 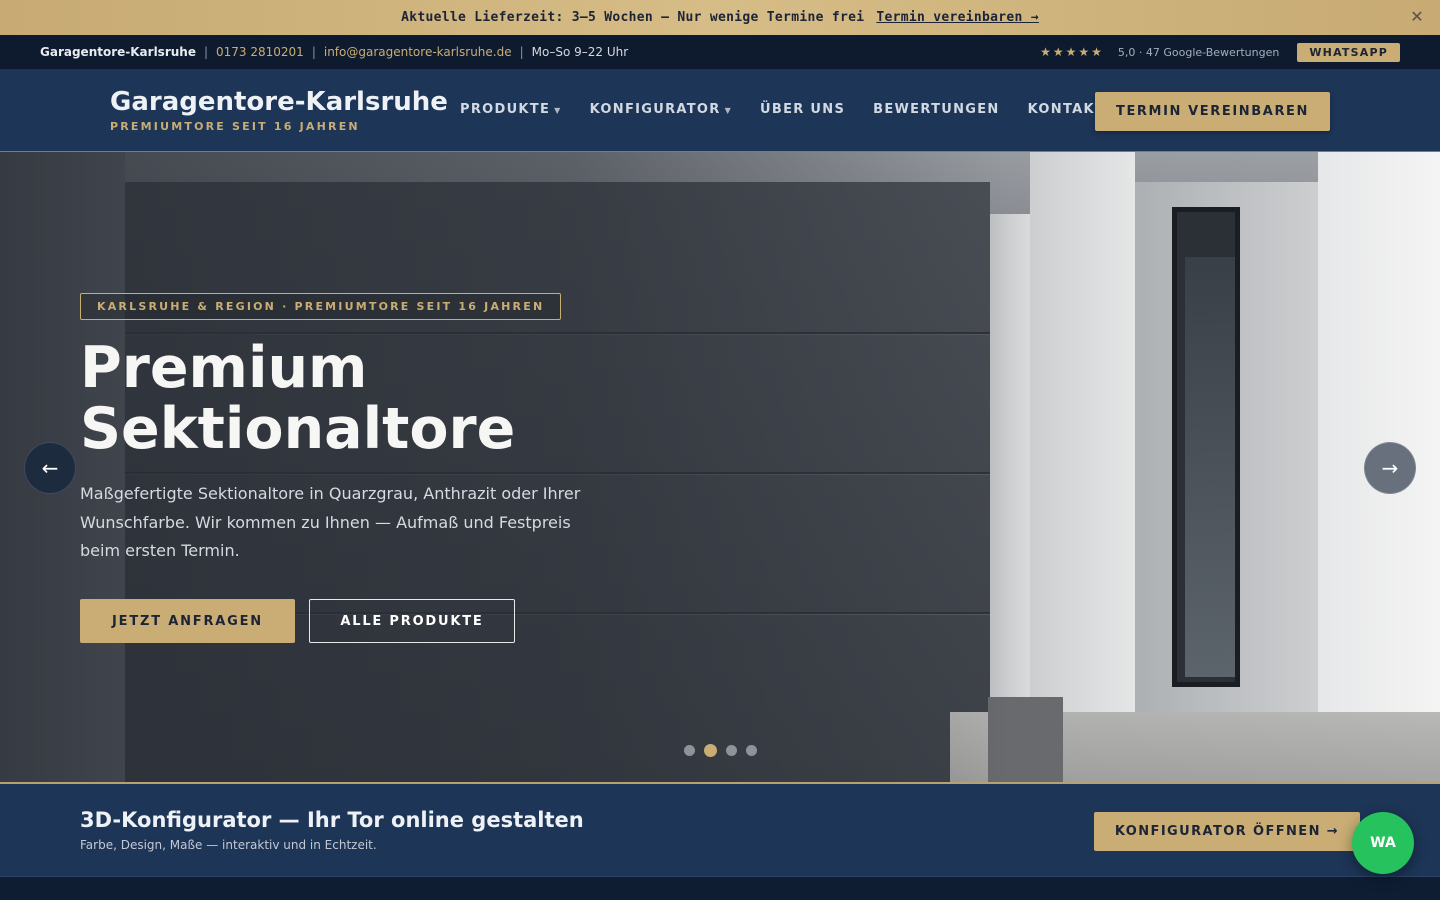 What do you see at coordinates (187, 621) in the screenshot?
I see `jetzt-anfragen-button: JETZT ANFRAGEN` at bounding box center [187, 621].